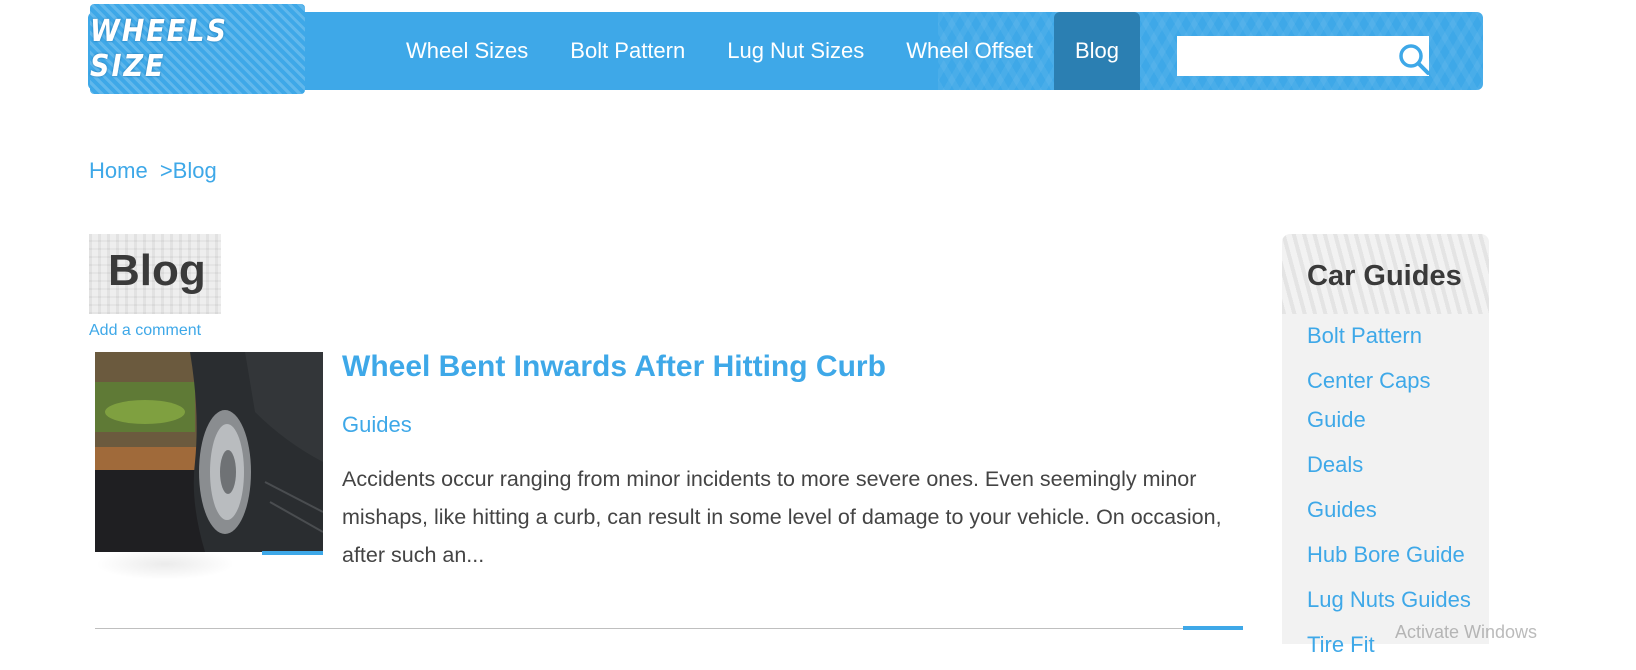 The width and height of the screenshot is (1636, 670). Describe the element at coordinates (1213, 628) in the screenshot. I see `post-divider-accent` at that location.